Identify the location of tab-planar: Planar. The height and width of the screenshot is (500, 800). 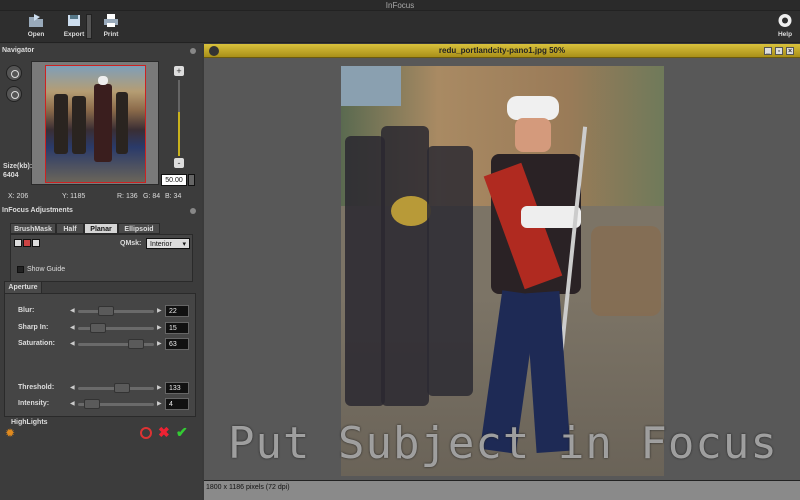
(101, 228).